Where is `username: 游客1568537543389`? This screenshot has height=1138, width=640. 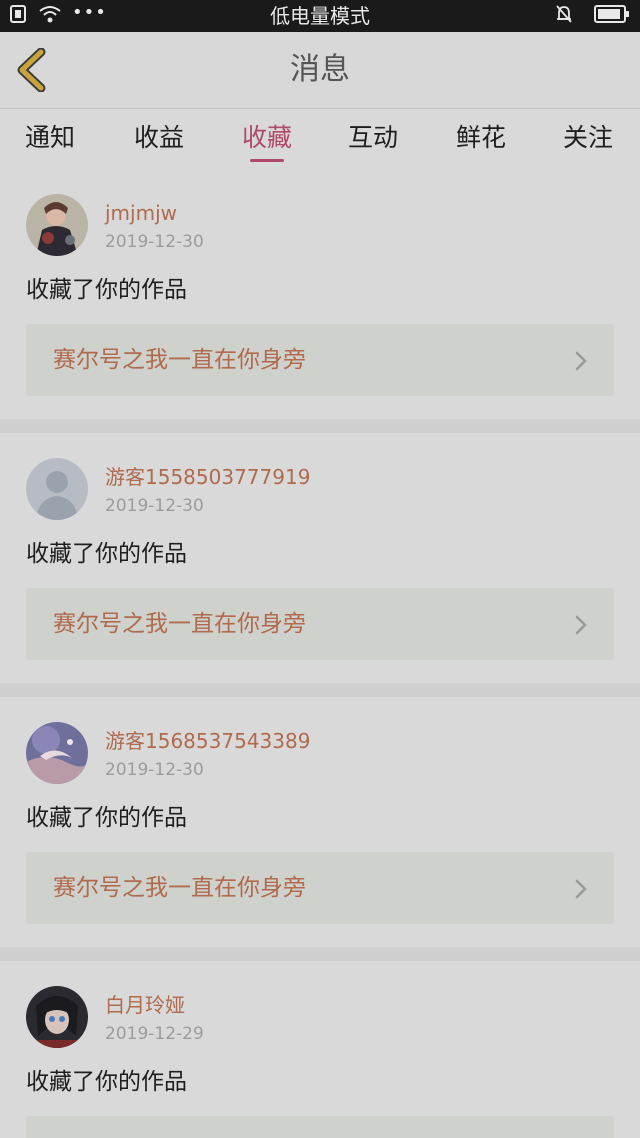 username: 游客1568537543389 is located at coordinates (207, 741).